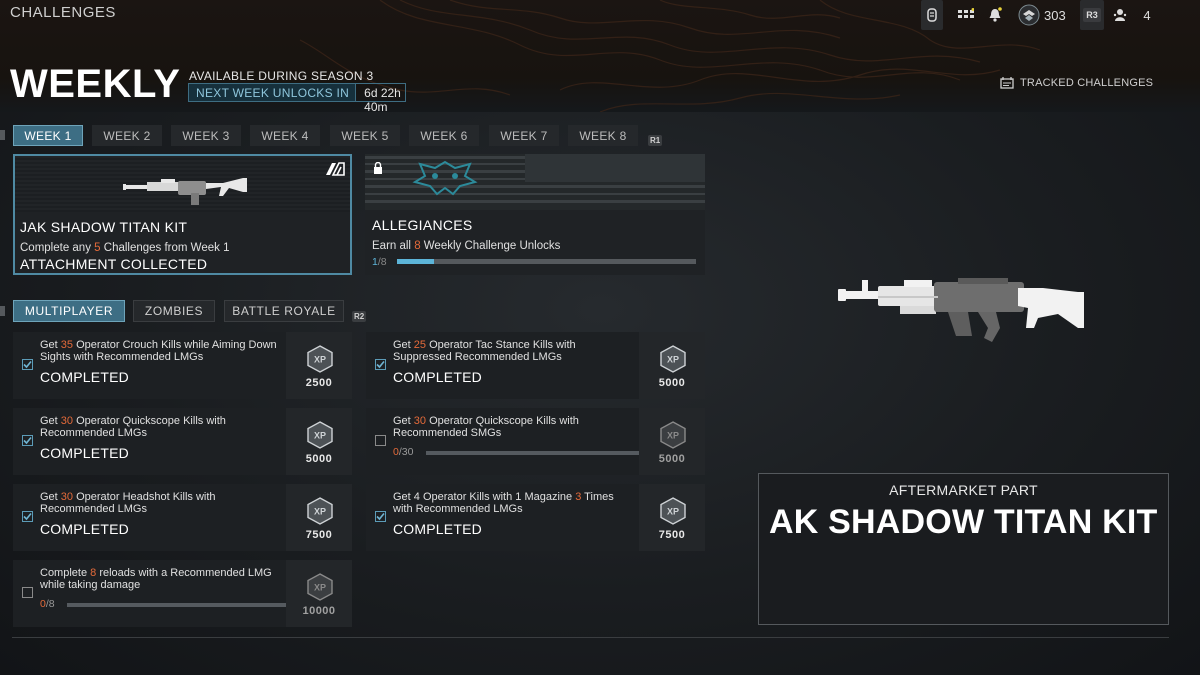  Describe the element at coordinates (590, 637) in the screenshot. I see `footer-divider` at that location.